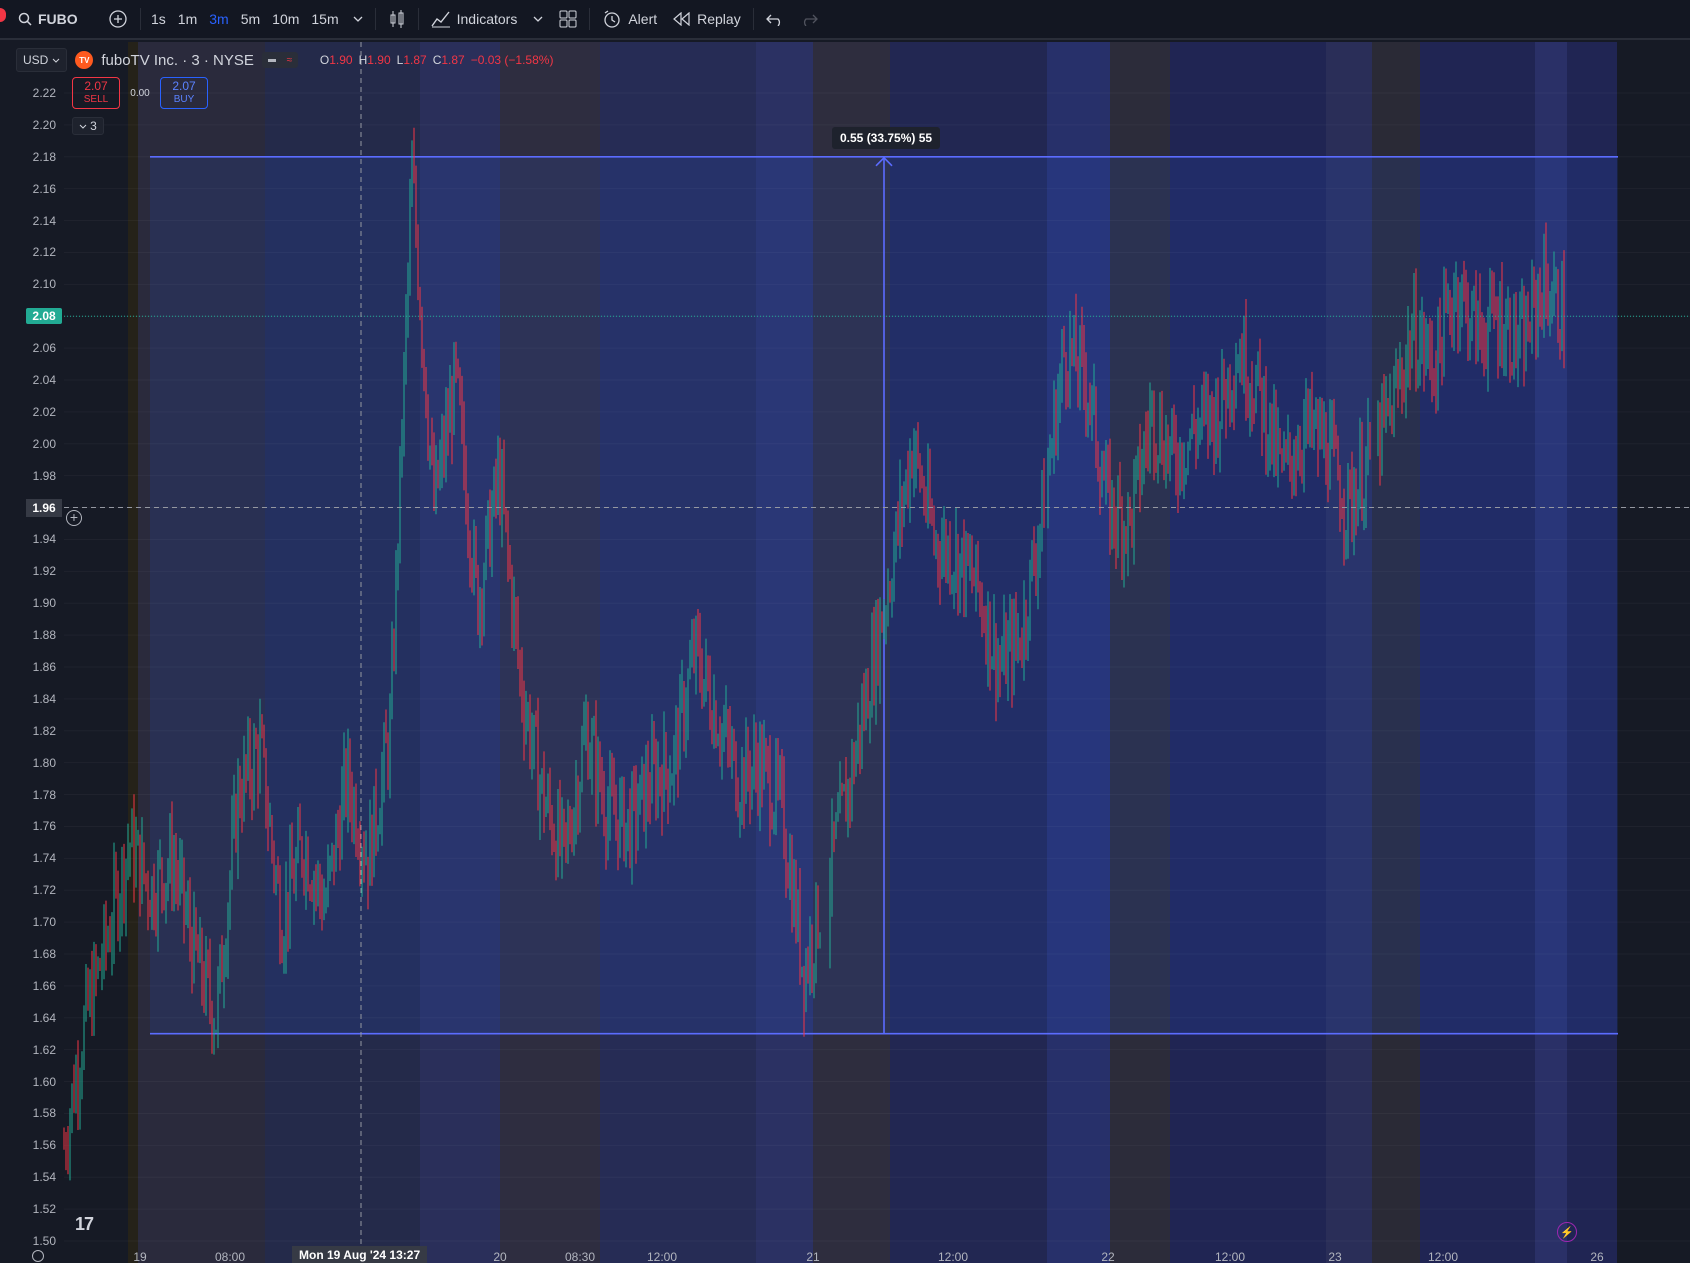 This screenshot has width=1690, height=1263. I want to click on redo-icon, so click(809, 19).